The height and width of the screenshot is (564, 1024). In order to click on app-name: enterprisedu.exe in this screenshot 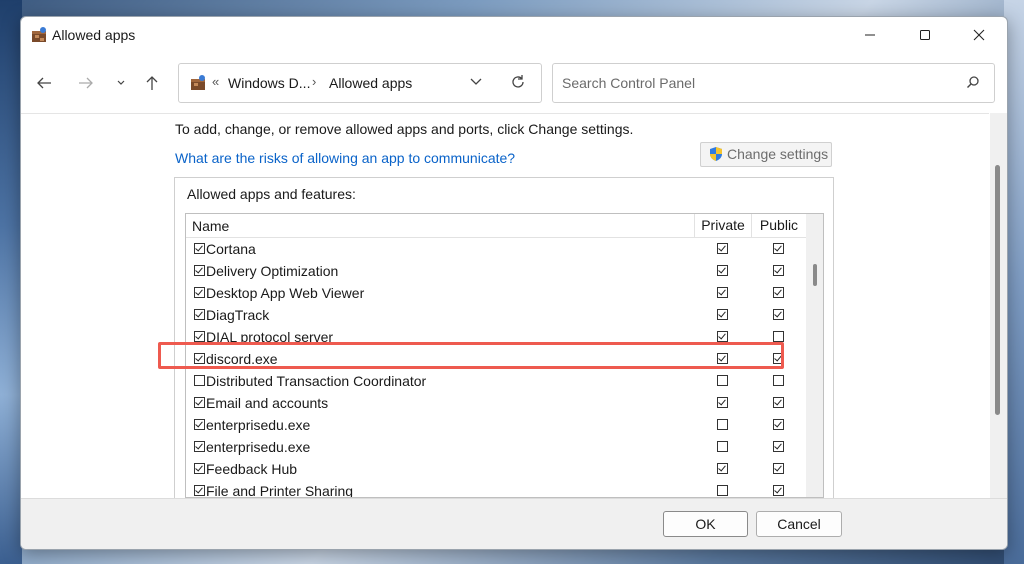, I will do `click(258, 447)`.